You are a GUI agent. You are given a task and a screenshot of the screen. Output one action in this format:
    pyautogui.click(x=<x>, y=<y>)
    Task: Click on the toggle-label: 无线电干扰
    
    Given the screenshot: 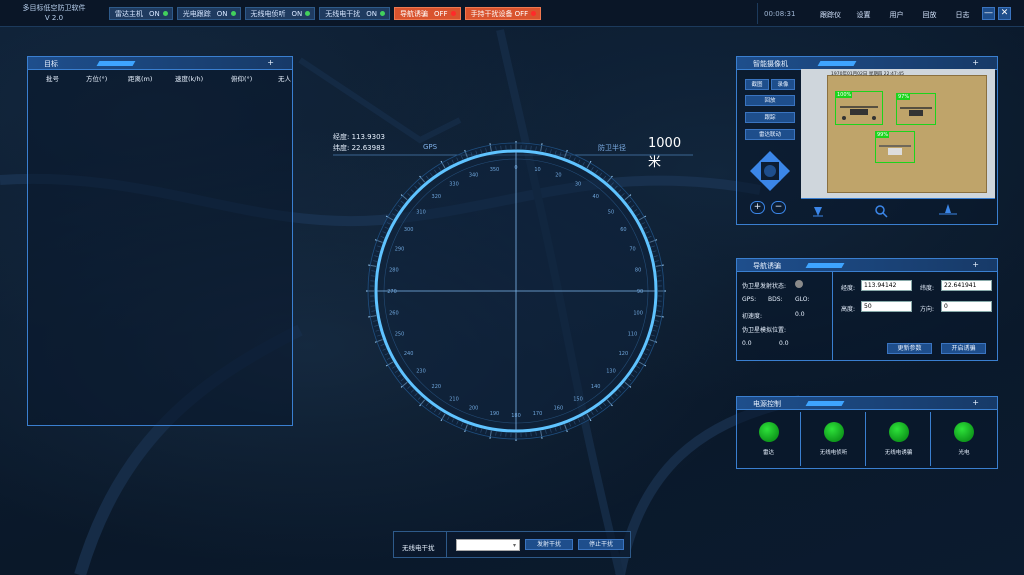 What is the action you would take?
    pyautogui.click(x=343, y=13)
    